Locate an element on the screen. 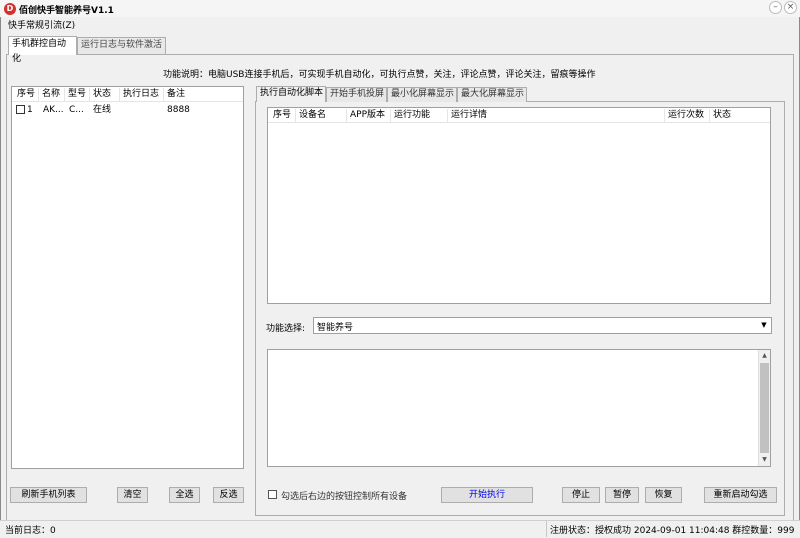  column-header-task-index: 序号 is located at coordinates (283, 116).